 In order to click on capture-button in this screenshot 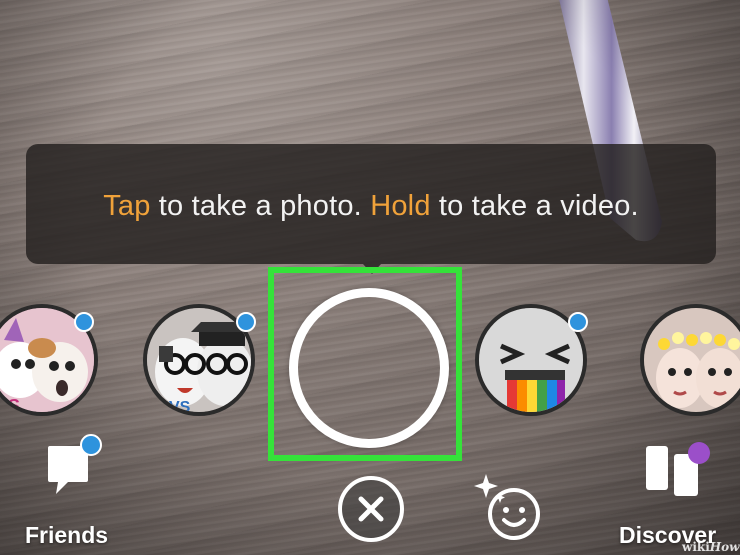, I will do `click(369, 368)`.